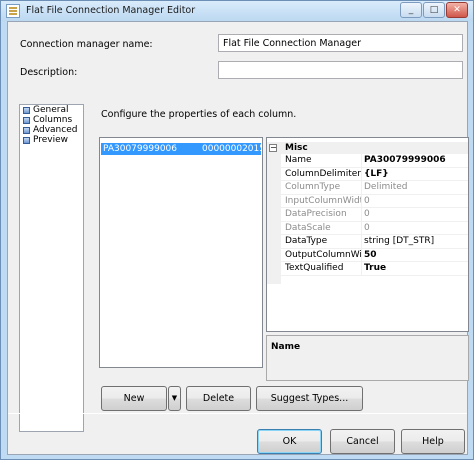 This screenshot has height=460, width=474. What do you see at coordinates (386, 187) in the screenshot?
I see `property-value: Delimited` at bounding box center [386, 187].